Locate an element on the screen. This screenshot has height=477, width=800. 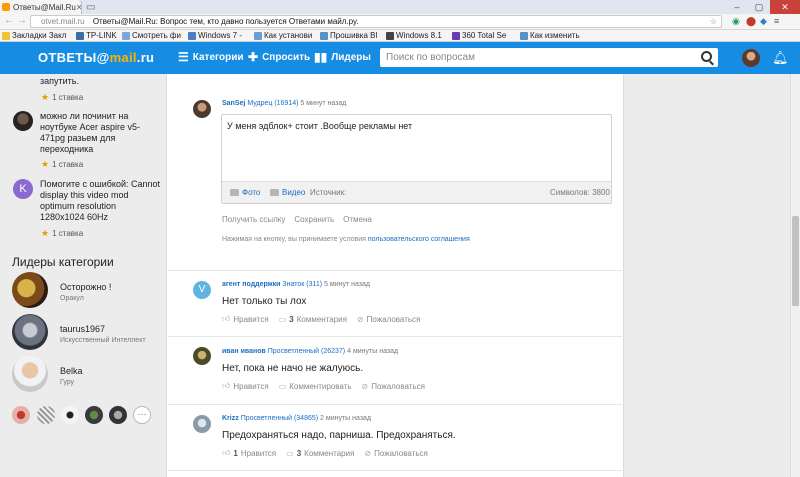
photo-button: Фото is located at coordinates (245, 192).